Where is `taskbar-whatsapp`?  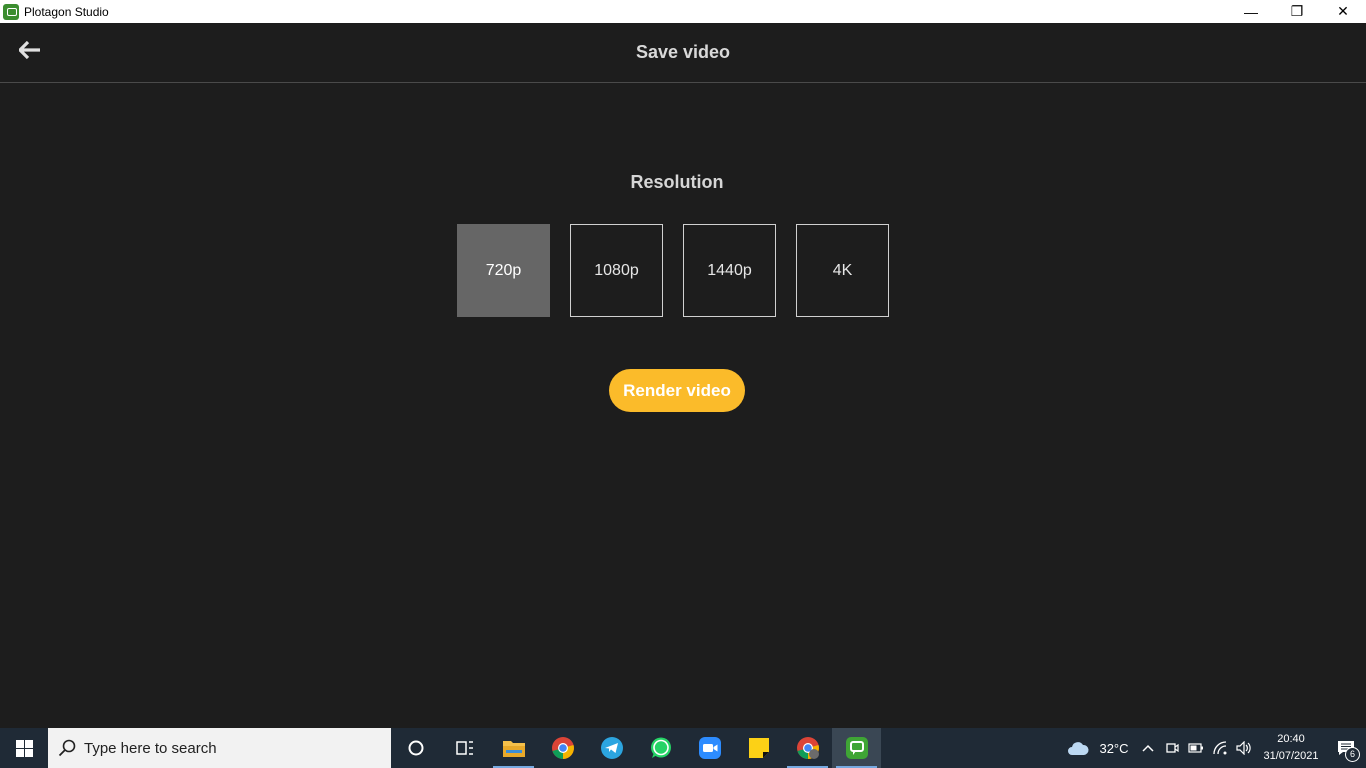 taskbar-whatsapp is located at coordinates (660, 748).